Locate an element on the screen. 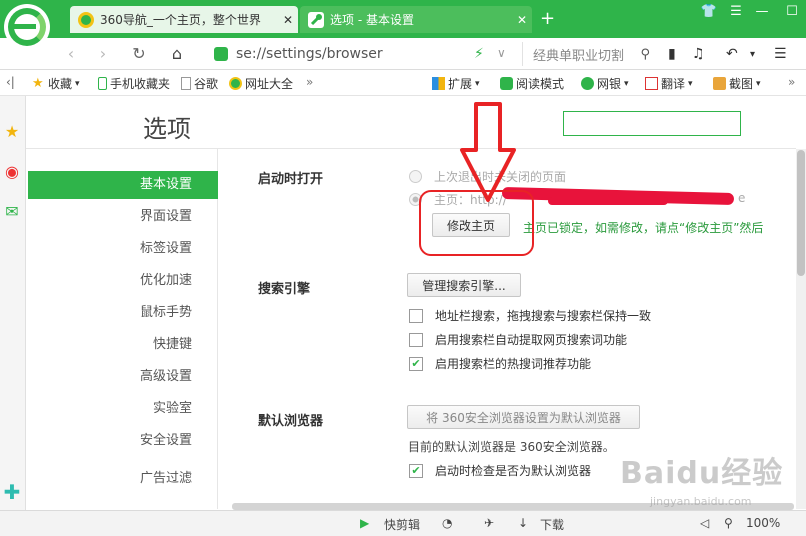 This screenshot has width=806, height=536. speed-icon: ◔ is located at coordinates (447, 523).